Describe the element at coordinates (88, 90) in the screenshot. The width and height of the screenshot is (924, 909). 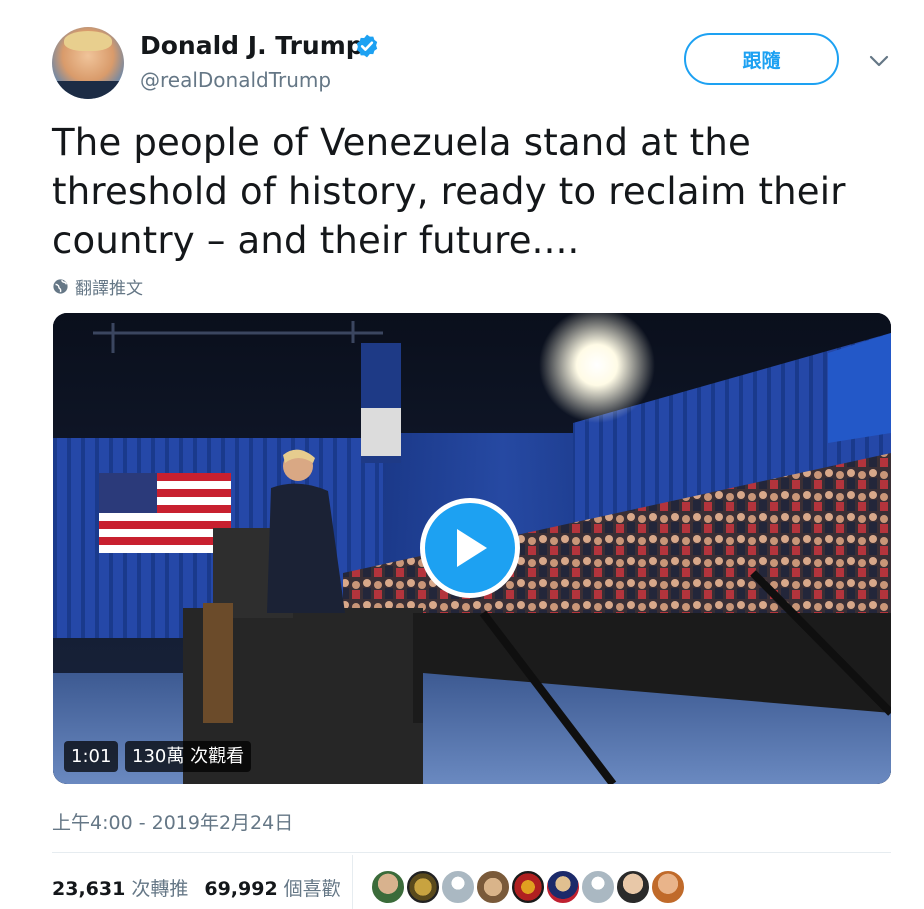
I see `avatar-suit-shape` at that location.